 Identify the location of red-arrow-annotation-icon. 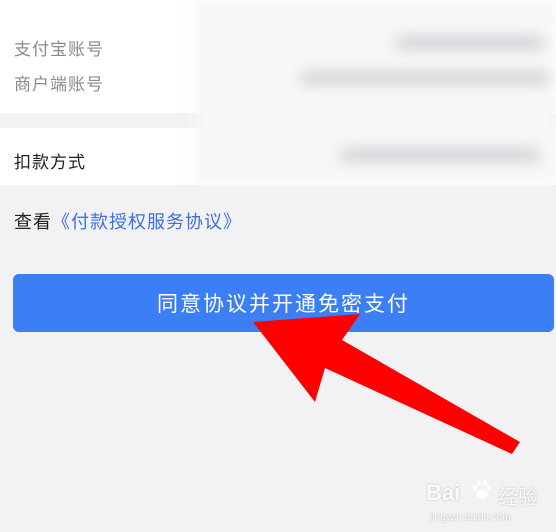
(386, 384).